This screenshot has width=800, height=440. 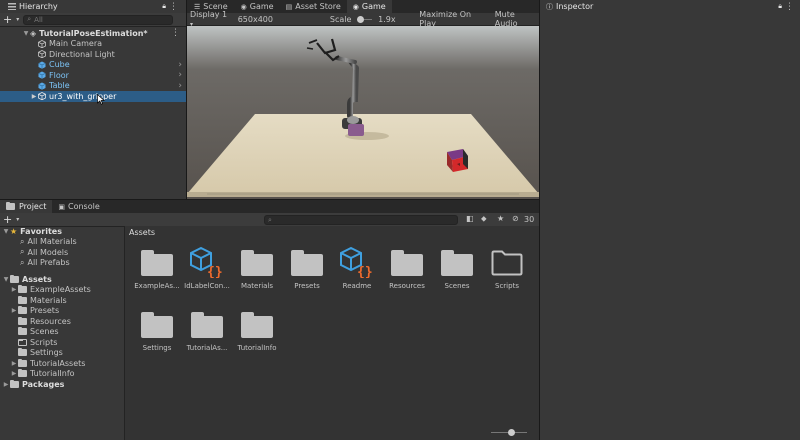 What do you see at coordinates (62, 353) in the screenshot?
I see `tree-folder-settings: Settings` at bounding box center [62, 353].